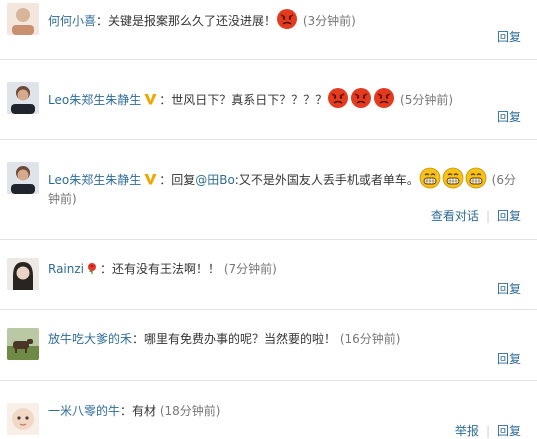 This screenshot has width=537, height=439. I want to click on comment-body: 何何小喜：关键是报案那么久了还没进展！ (3分钟前), so click(284, 19).